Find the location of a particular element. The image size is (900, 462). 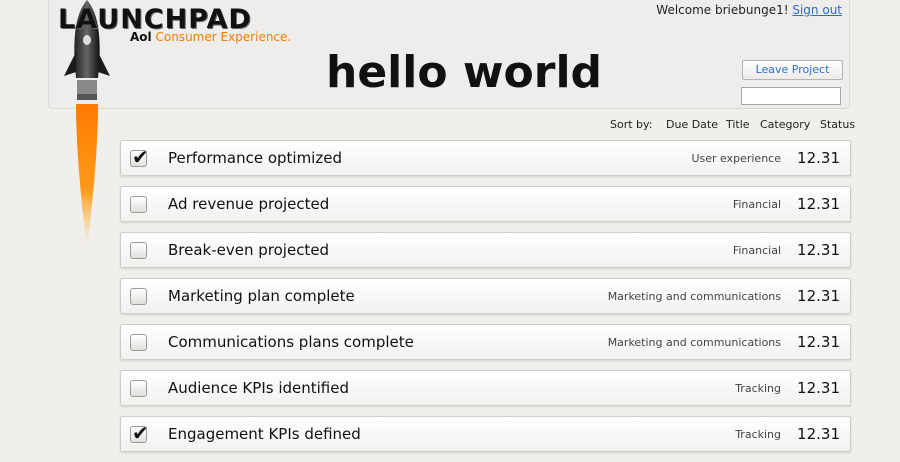

task-title: Ad revenue projected is located at coordinates (249, 204).